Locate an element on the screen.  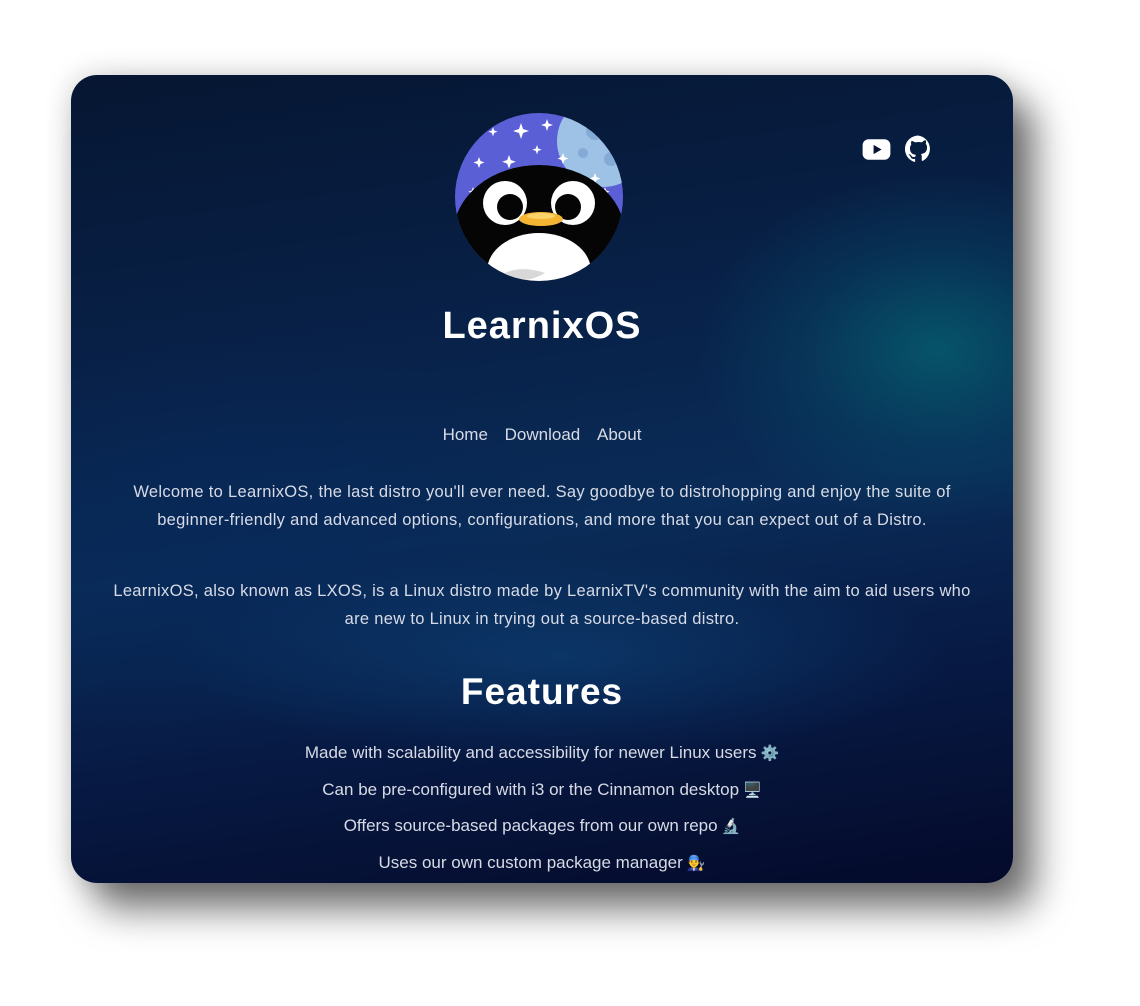
gear-icon: ⚙️ is located at coordinates (770, 753).